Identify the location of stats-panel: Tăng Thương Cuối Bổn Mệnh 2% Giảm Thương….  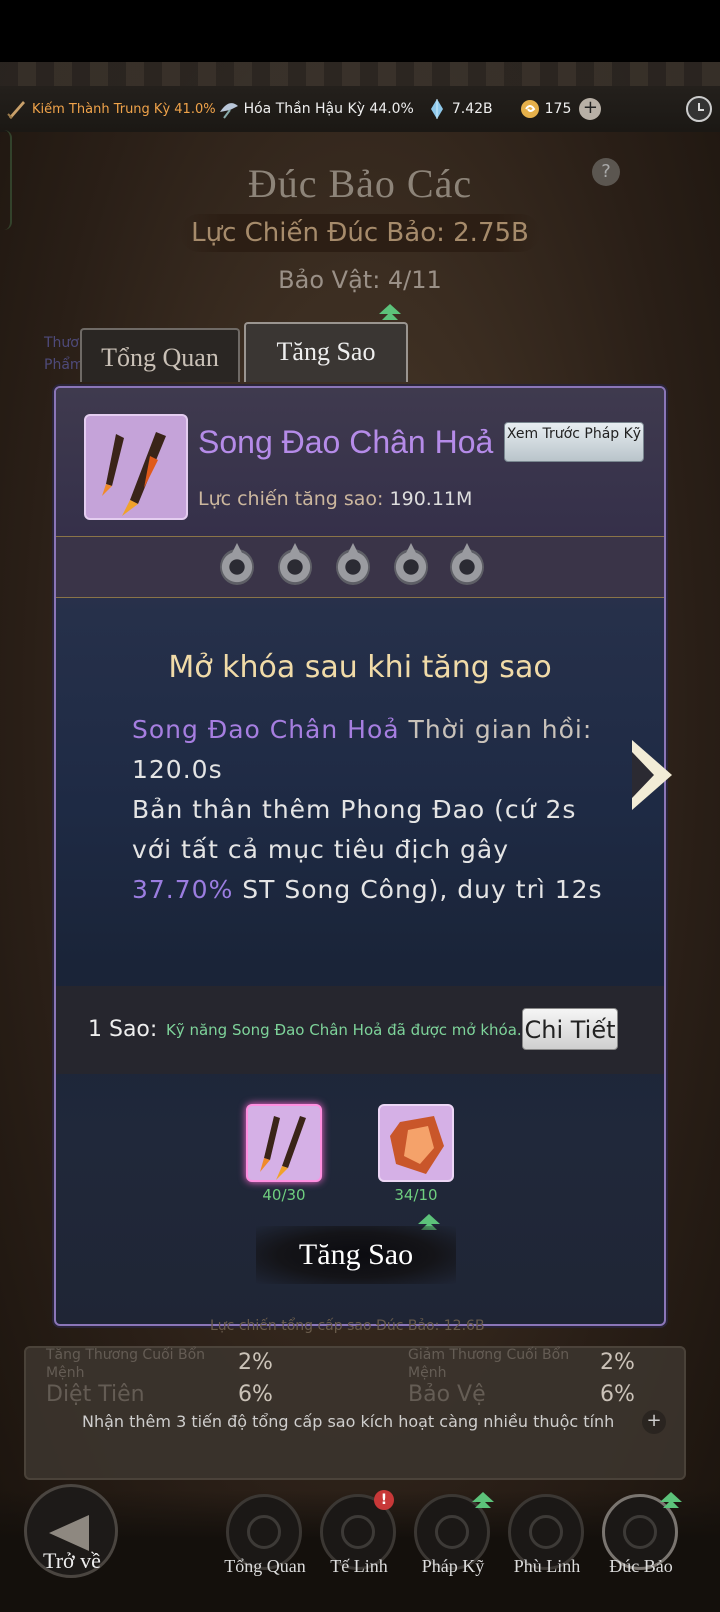
(355, 1413).